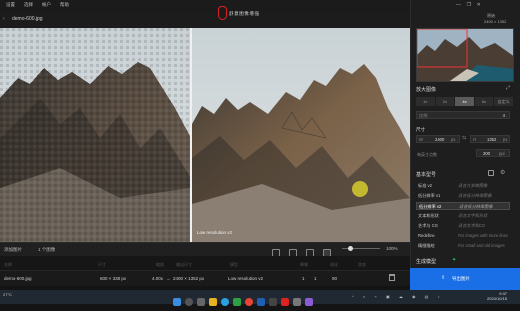 This screenshot has width=520, height=311. What do you see at coordinates (160, 264) in the screenshot?
I see `col-scale: 缩放` at bounding box center [160, 264].